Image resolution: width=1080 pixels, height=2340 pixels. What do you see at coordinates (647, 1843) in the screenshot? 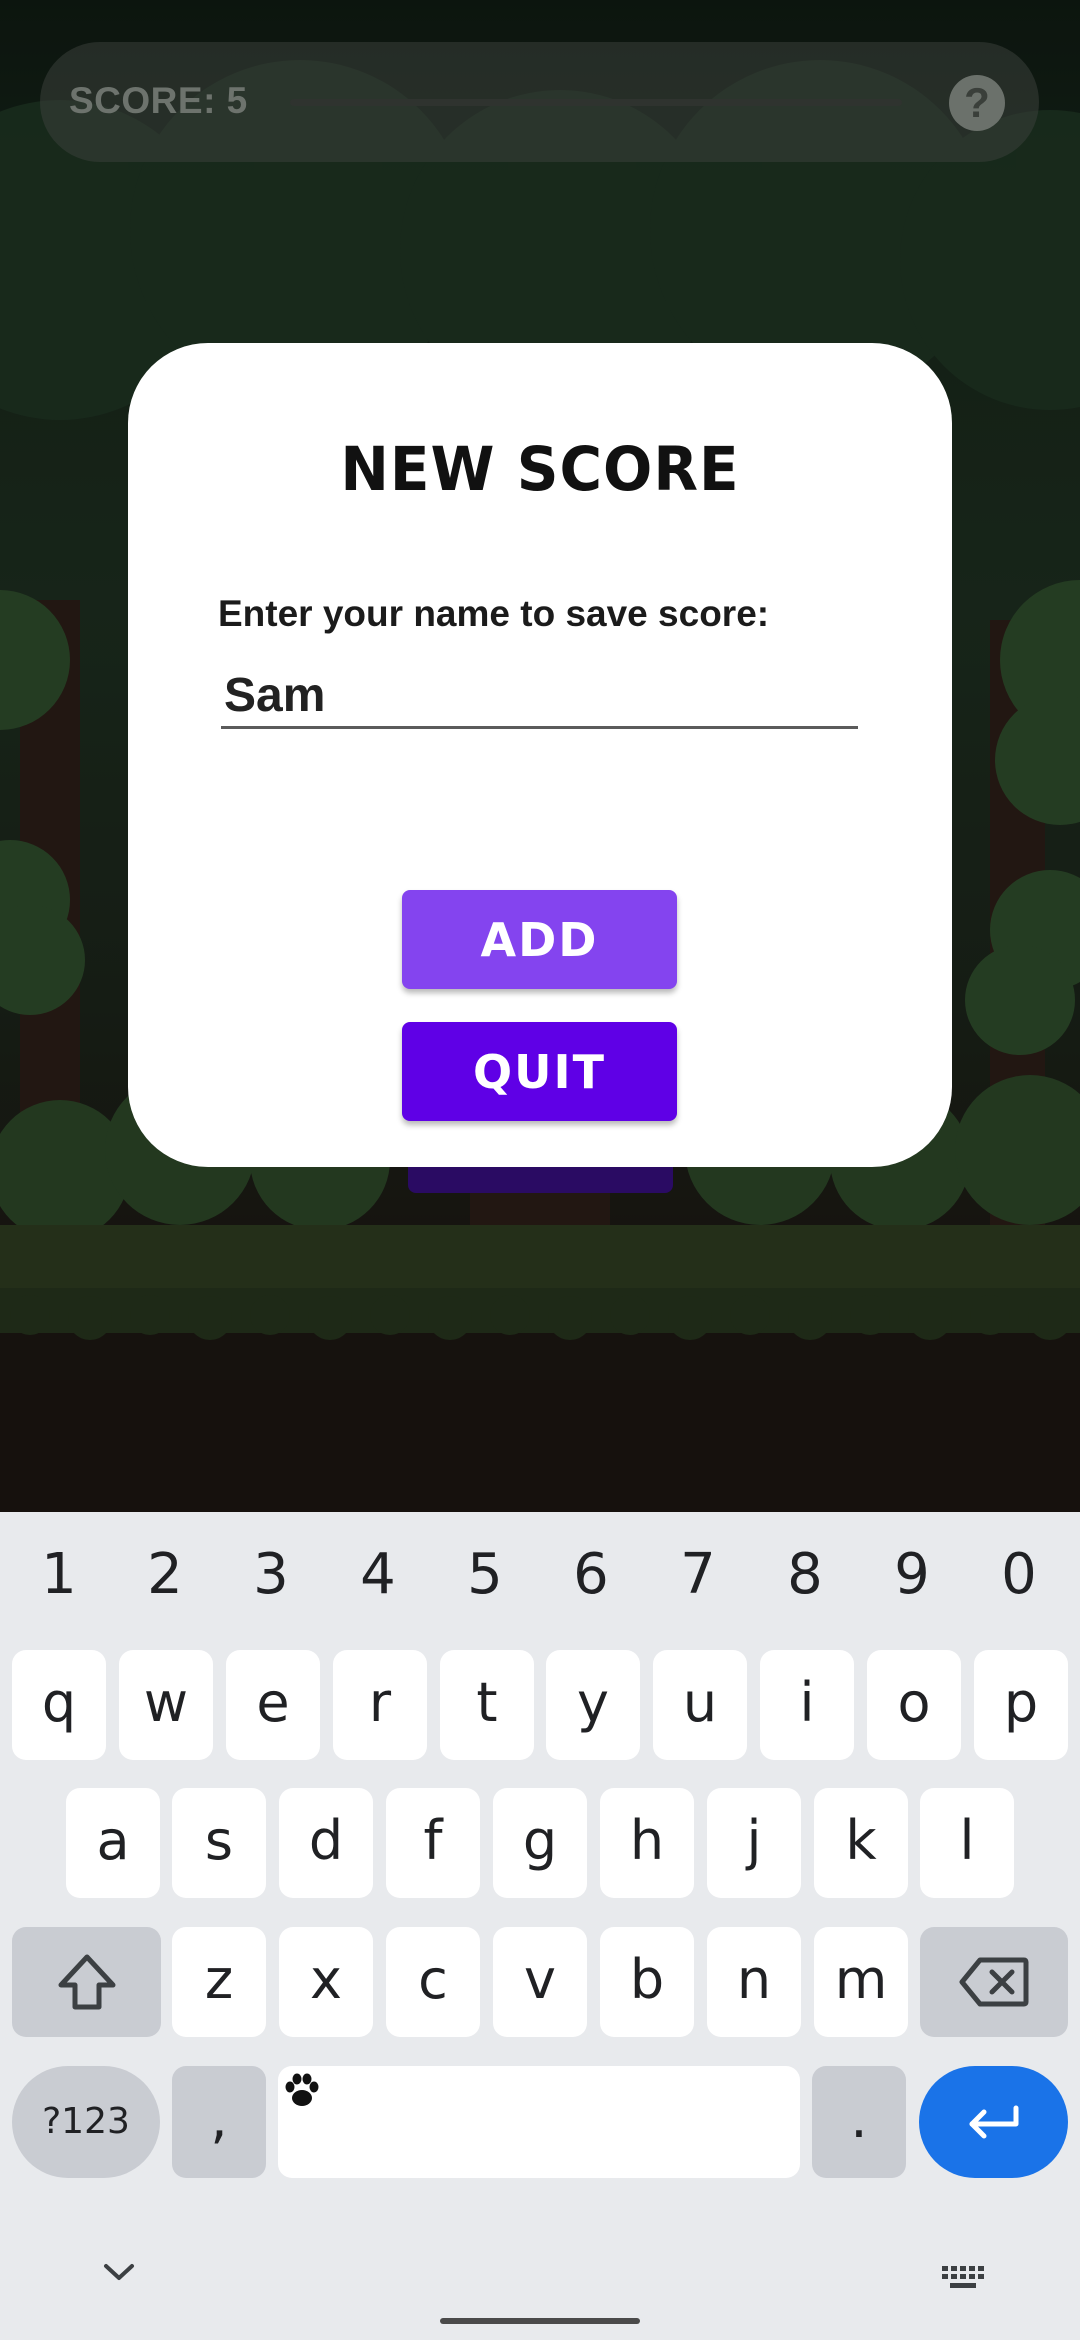
I see `key-h: h` at bounding box center [647, 1843].